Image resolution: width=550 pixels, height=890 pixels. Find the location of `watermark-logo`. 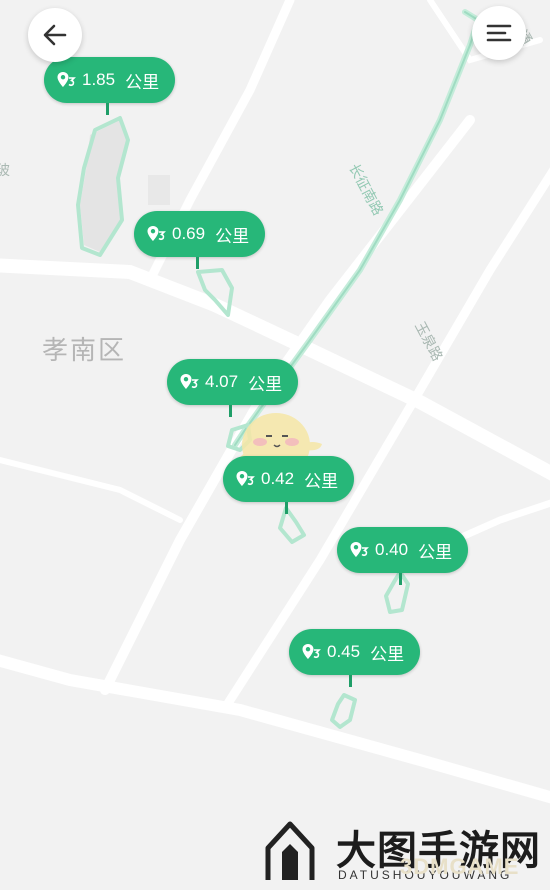

watermark-logo is located at coordinates (290, 850).